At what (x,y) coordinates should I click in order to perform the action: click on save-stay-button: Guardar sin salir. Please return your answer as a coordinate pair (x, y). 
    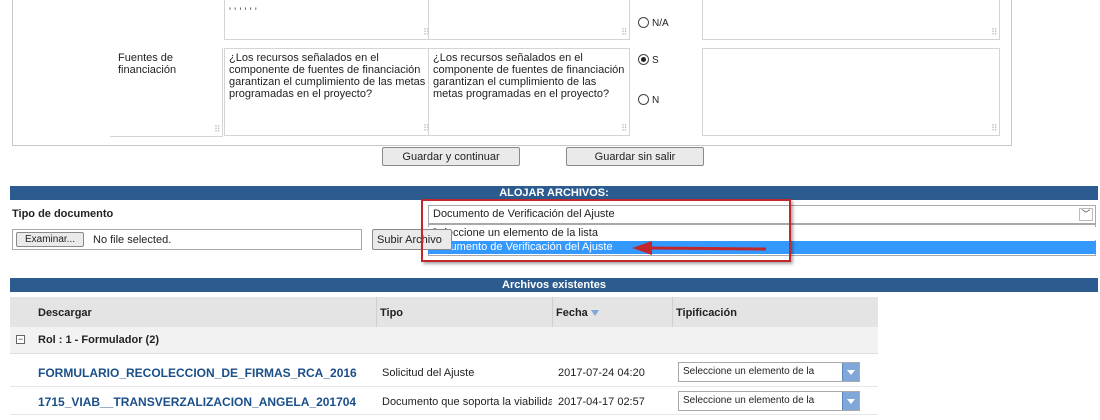
    Looking at the image, I should click on (635, 156).